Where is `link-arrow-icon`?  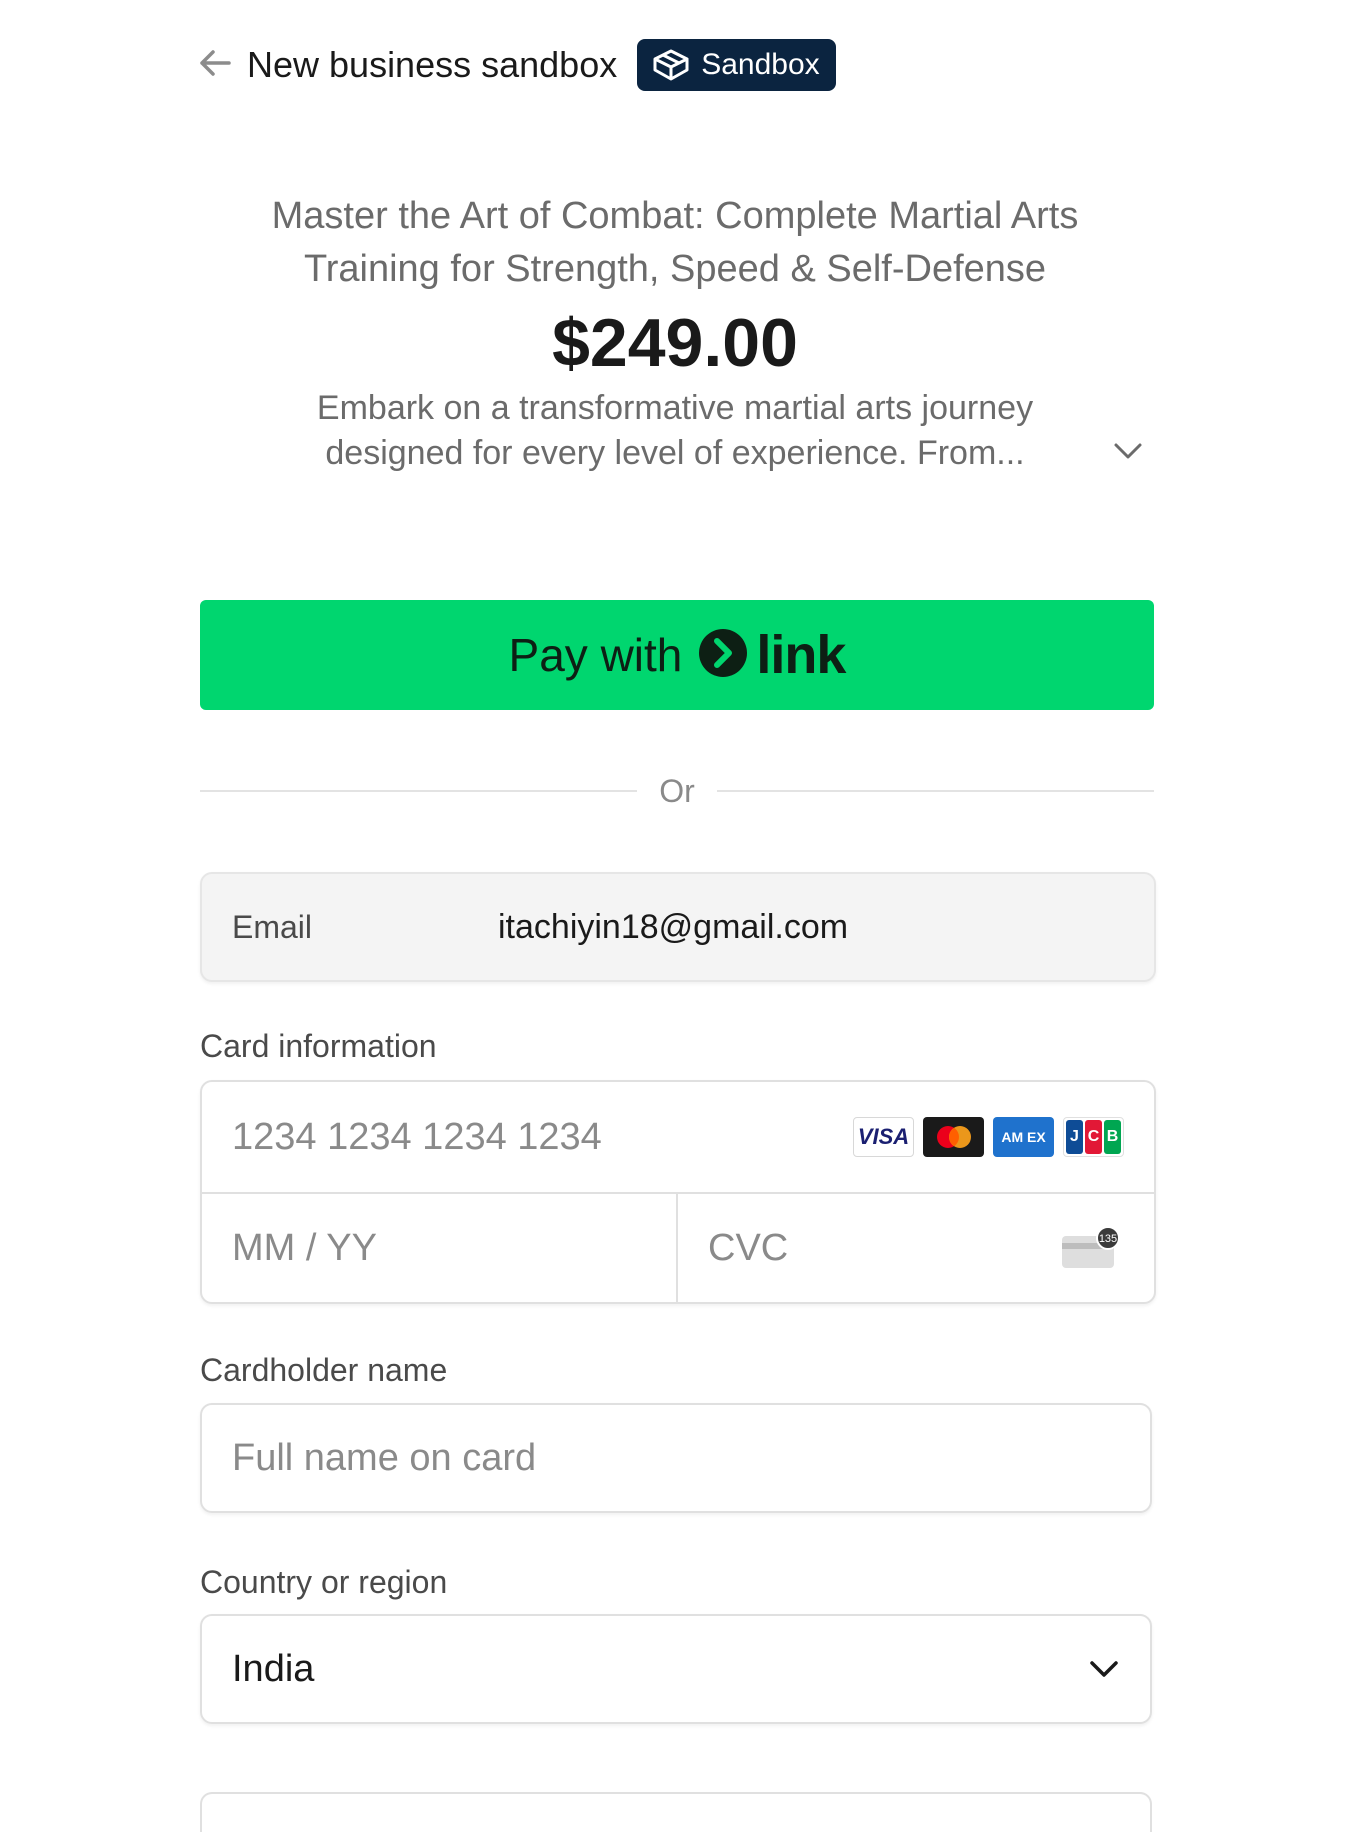 link-arrow-icon is located at coordinates (723, 655).